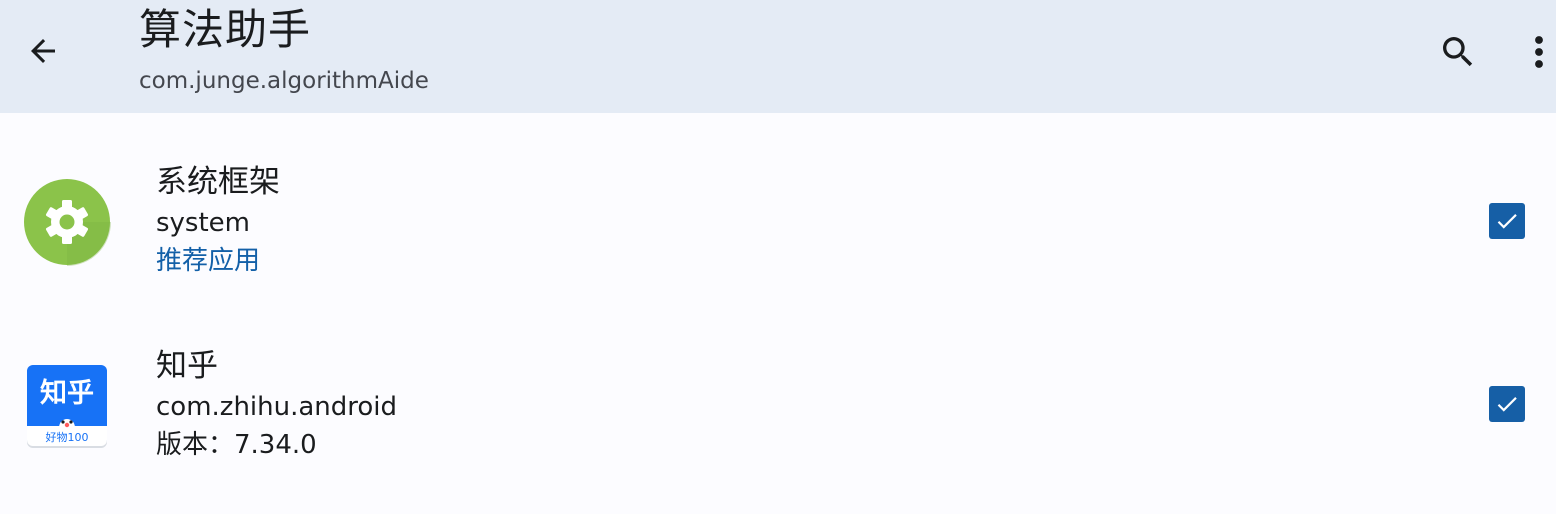  I want to click on page-title: 算法助手, so click(225, 29).